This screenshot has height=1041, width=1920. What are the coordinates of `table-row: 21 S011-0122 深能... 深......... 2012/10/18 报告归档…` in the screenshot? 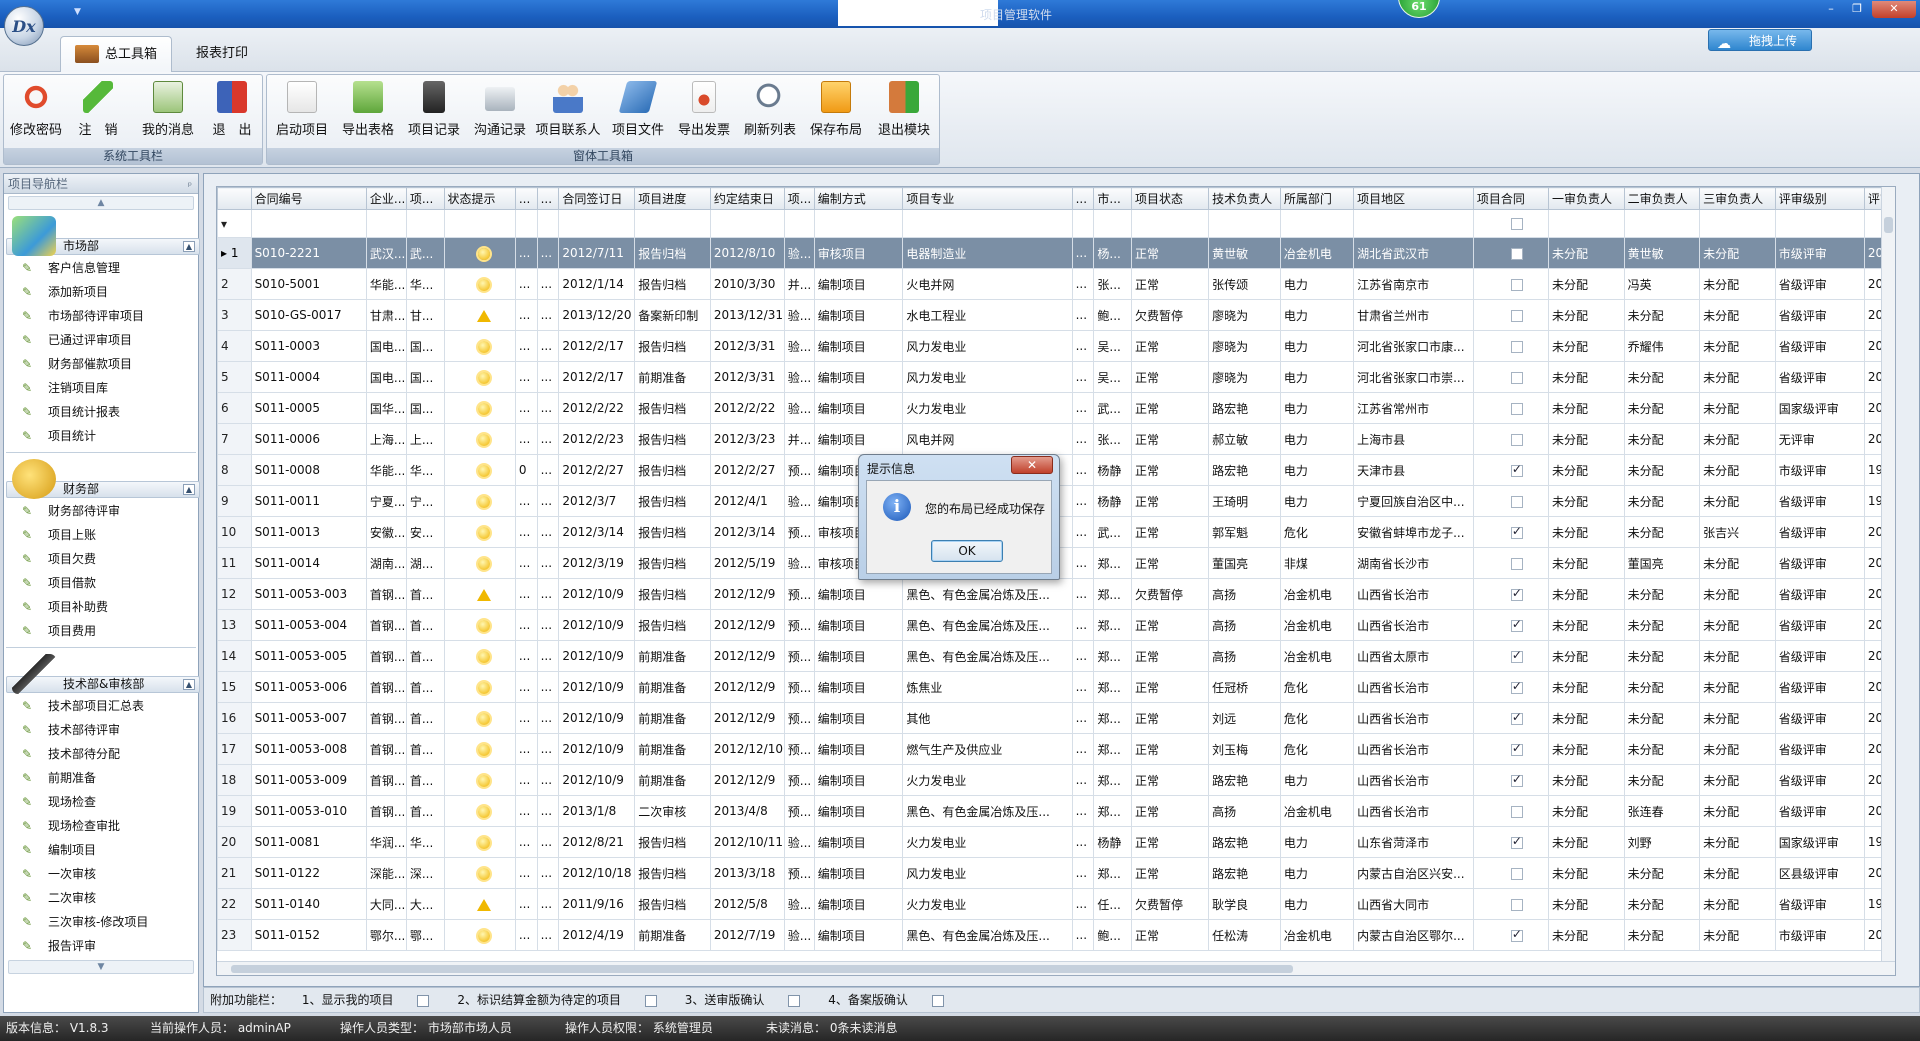 It's located at (1056, 873).